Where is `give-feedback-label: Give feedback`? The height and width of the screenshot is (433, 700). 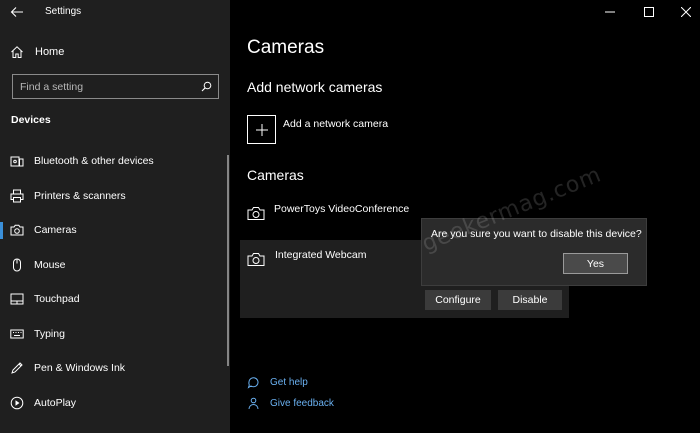
give-feedback-label: Give feedback is located at coordinates (302, 403).